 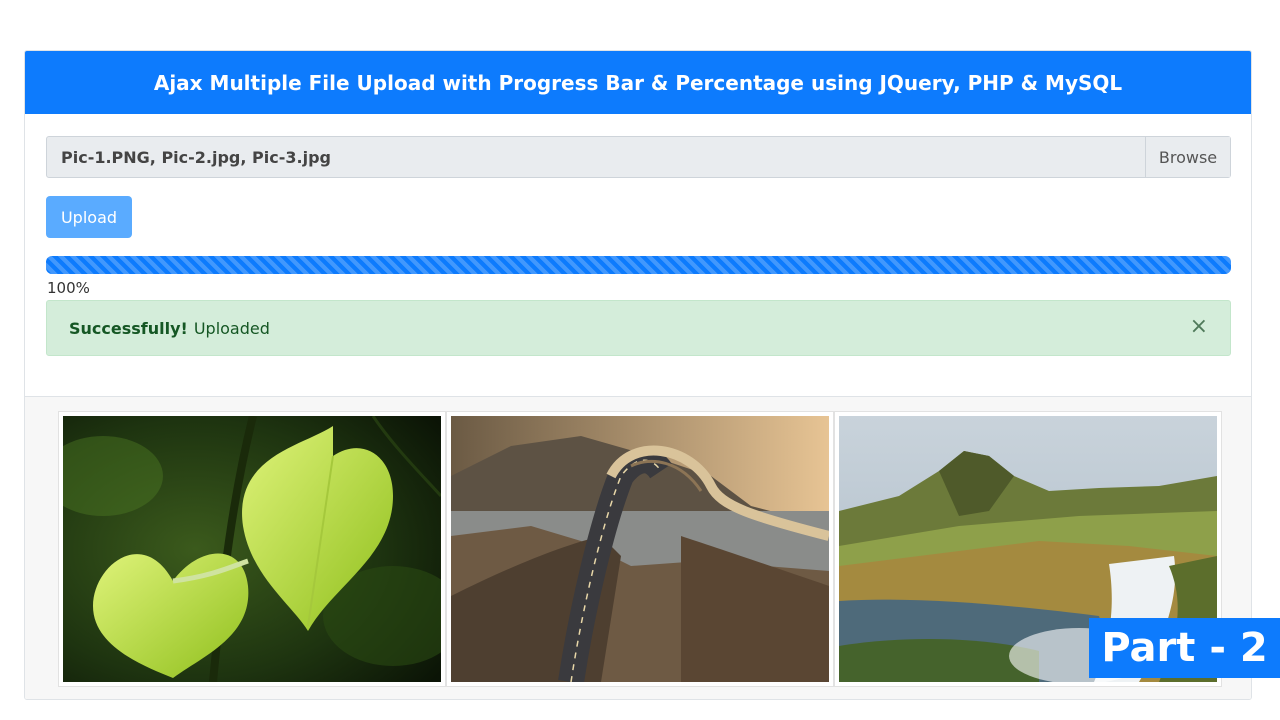 I want to click on file-input-value: Pic-1.PNG, Pic-2.jpg, Pic-3.jpg, so click(x=196, y=157).